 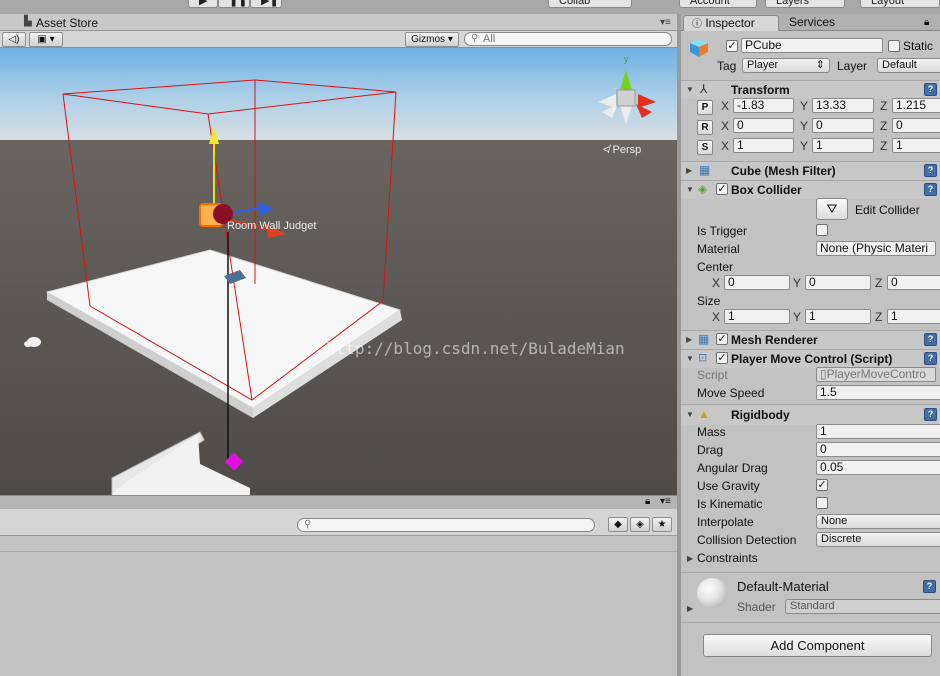 What do you see at coordinates (266, 4) in the screenshot?
I see `step-button: ▶❚` at bounding box center [266, 4].